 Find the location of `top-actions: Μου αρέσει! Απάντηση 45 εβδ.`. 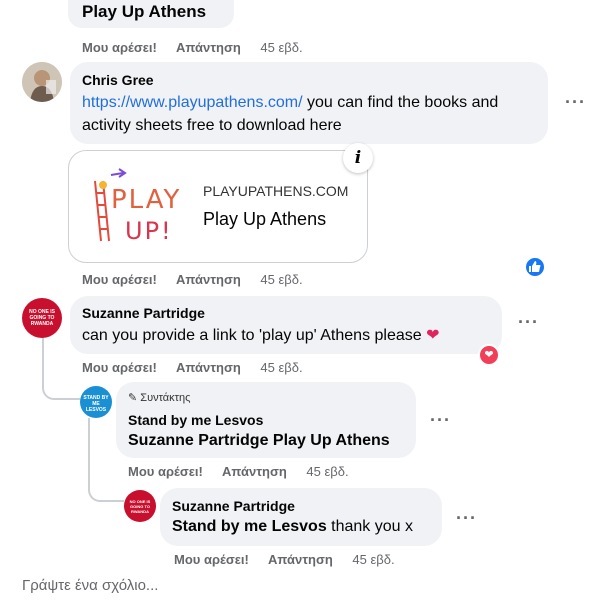

top-actions: Μου αρέσει! Απάντηση 45 εβδ. is located at coordinates (200, 47).